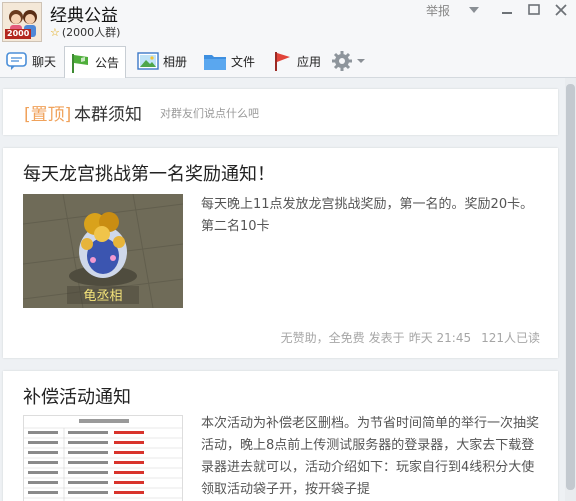  What do you see at coordinates (438, 10) in the screenshot?
I see `report-link: 举报` at bounding box center [438, 10].